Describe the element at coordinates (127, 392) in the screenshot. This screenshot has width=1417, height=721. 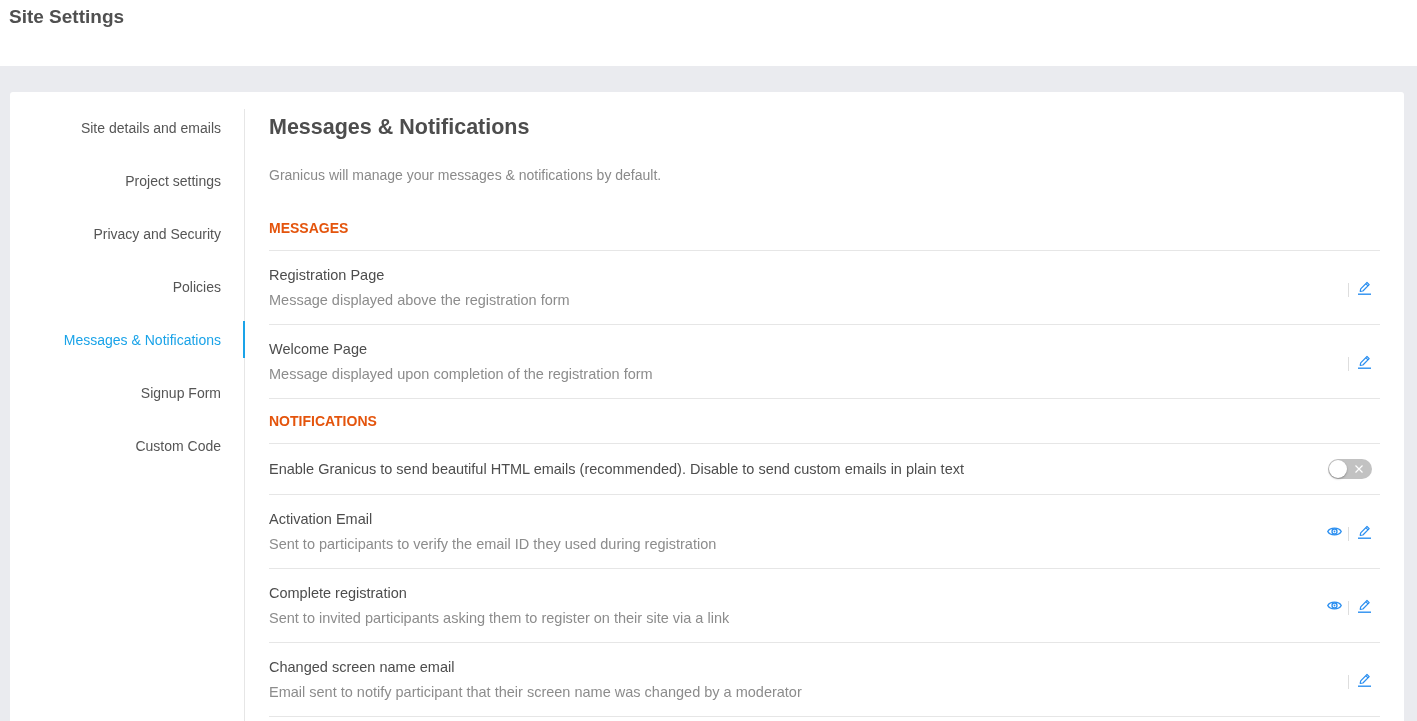
I see `sidebar-item: Signup Form` at that location.